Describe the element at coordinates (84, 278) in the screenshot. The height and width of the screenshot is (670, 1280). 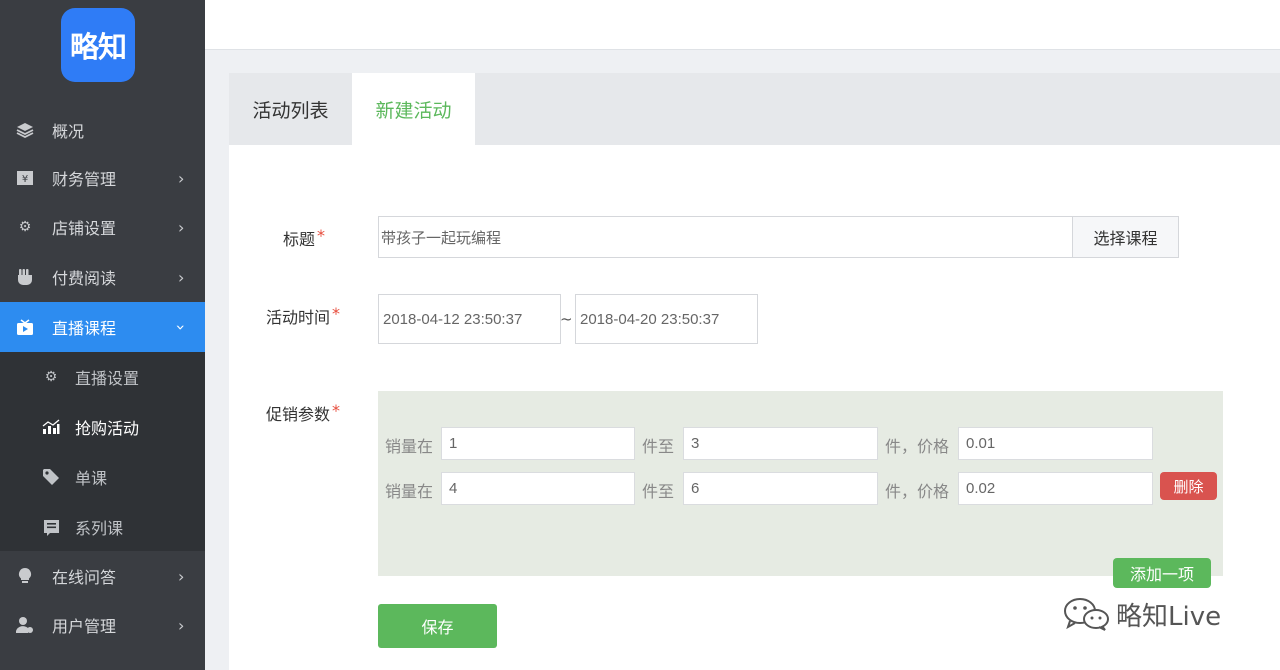
I see `sidebar-item-label: 付费阅读` at that location.